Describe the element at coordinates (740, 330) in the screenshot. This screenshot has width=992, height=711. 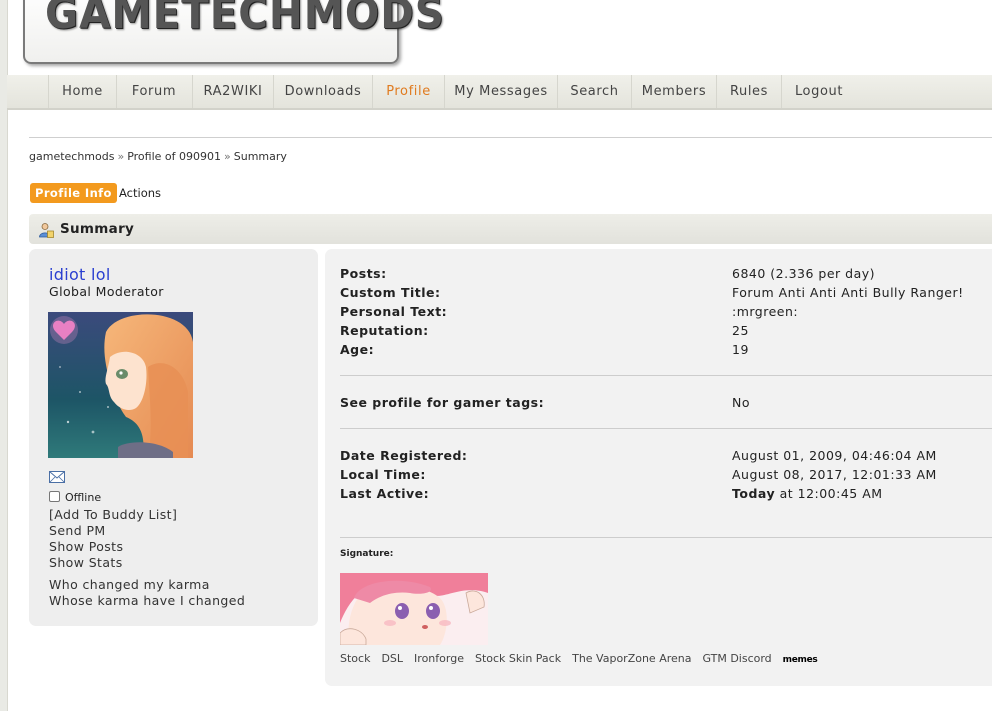
I see `reputation-value: 25` at that location.